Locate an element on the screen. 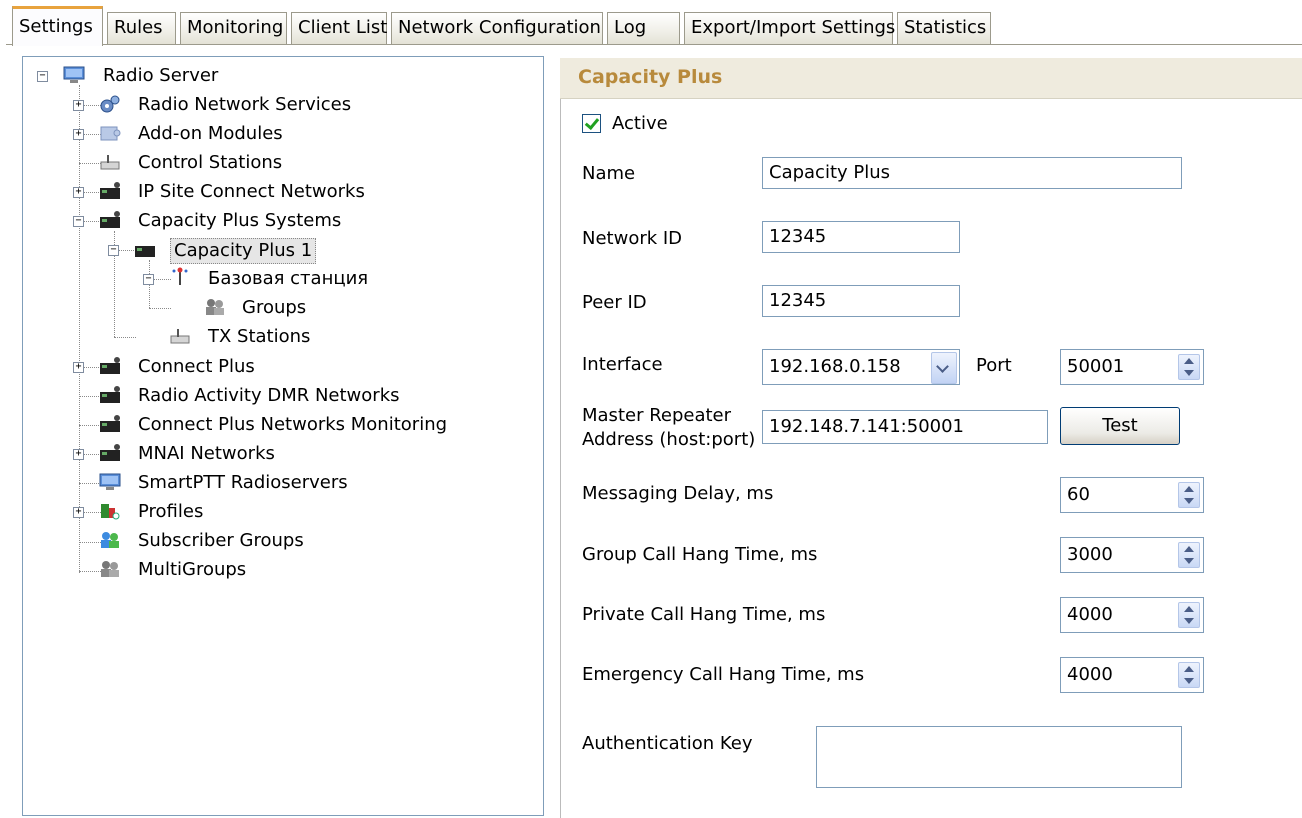  tree-item-connect-plus: + Connect Plus is located at coordinates (283, 367).